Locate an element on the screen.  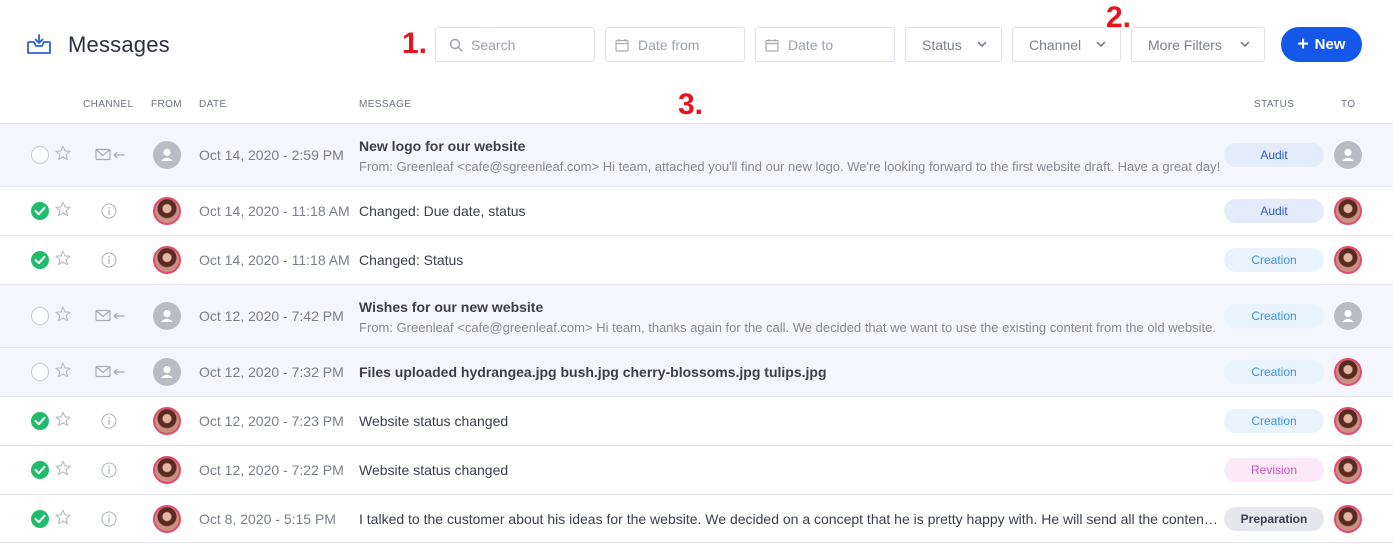
message-date: Oct 14, 2020 - 2:59 PM is located at coordinates (271, 155).